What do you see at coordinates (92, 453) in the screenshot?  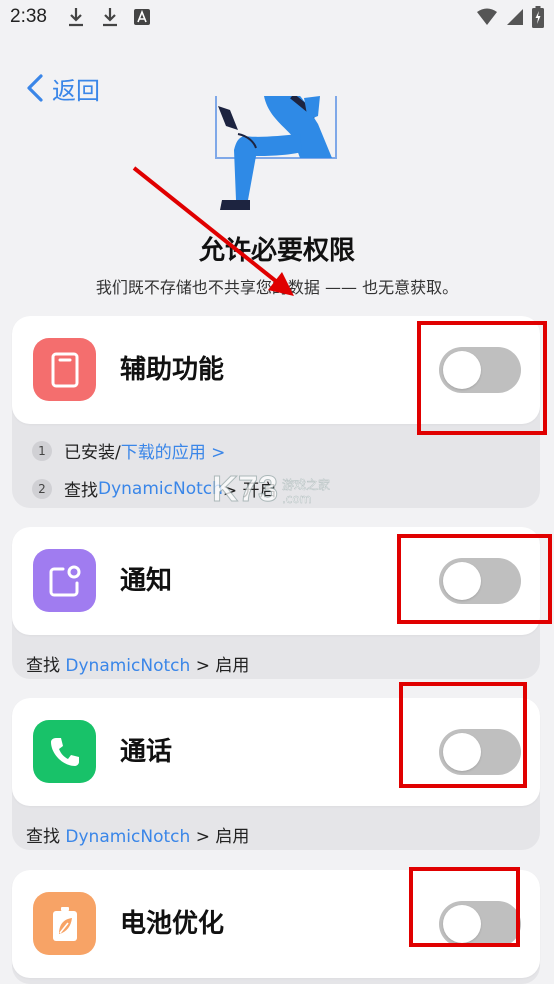 I see `step-text: 已安装/` at bounding box center [92, 453].